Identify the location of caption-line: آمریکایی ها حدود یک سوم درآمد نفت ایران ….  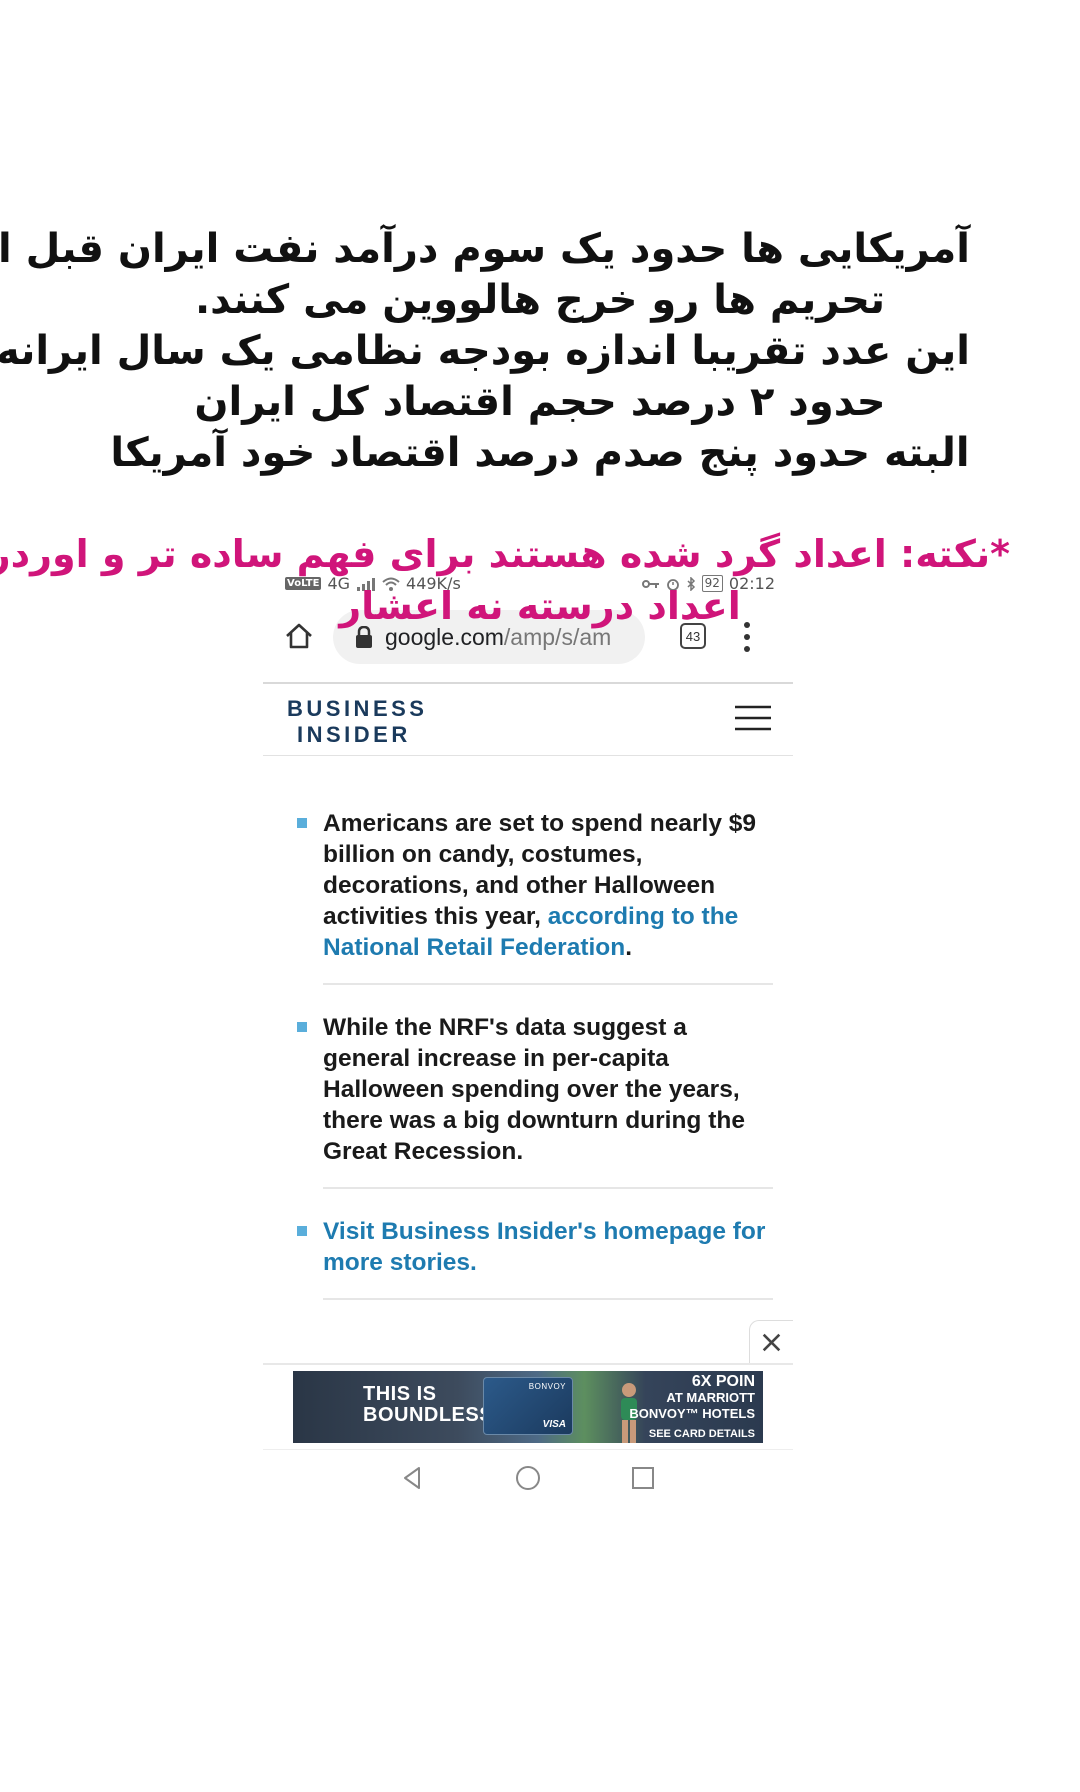
(485, 249).